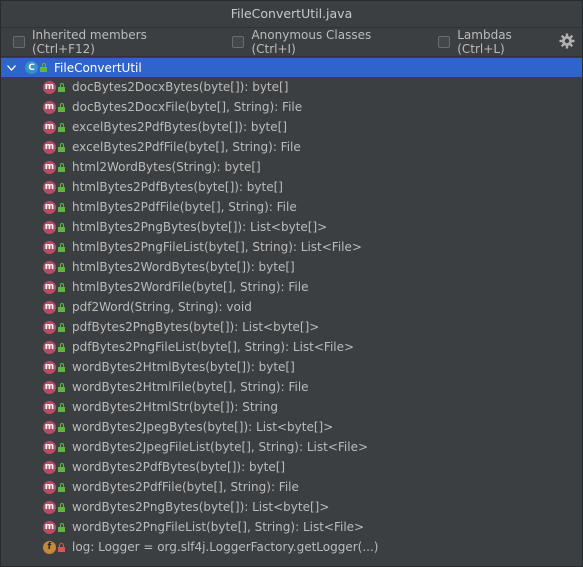  I want to click on method-row: m excelBytes2PdfBytes(byte[]): byte[], so click(291, 127).